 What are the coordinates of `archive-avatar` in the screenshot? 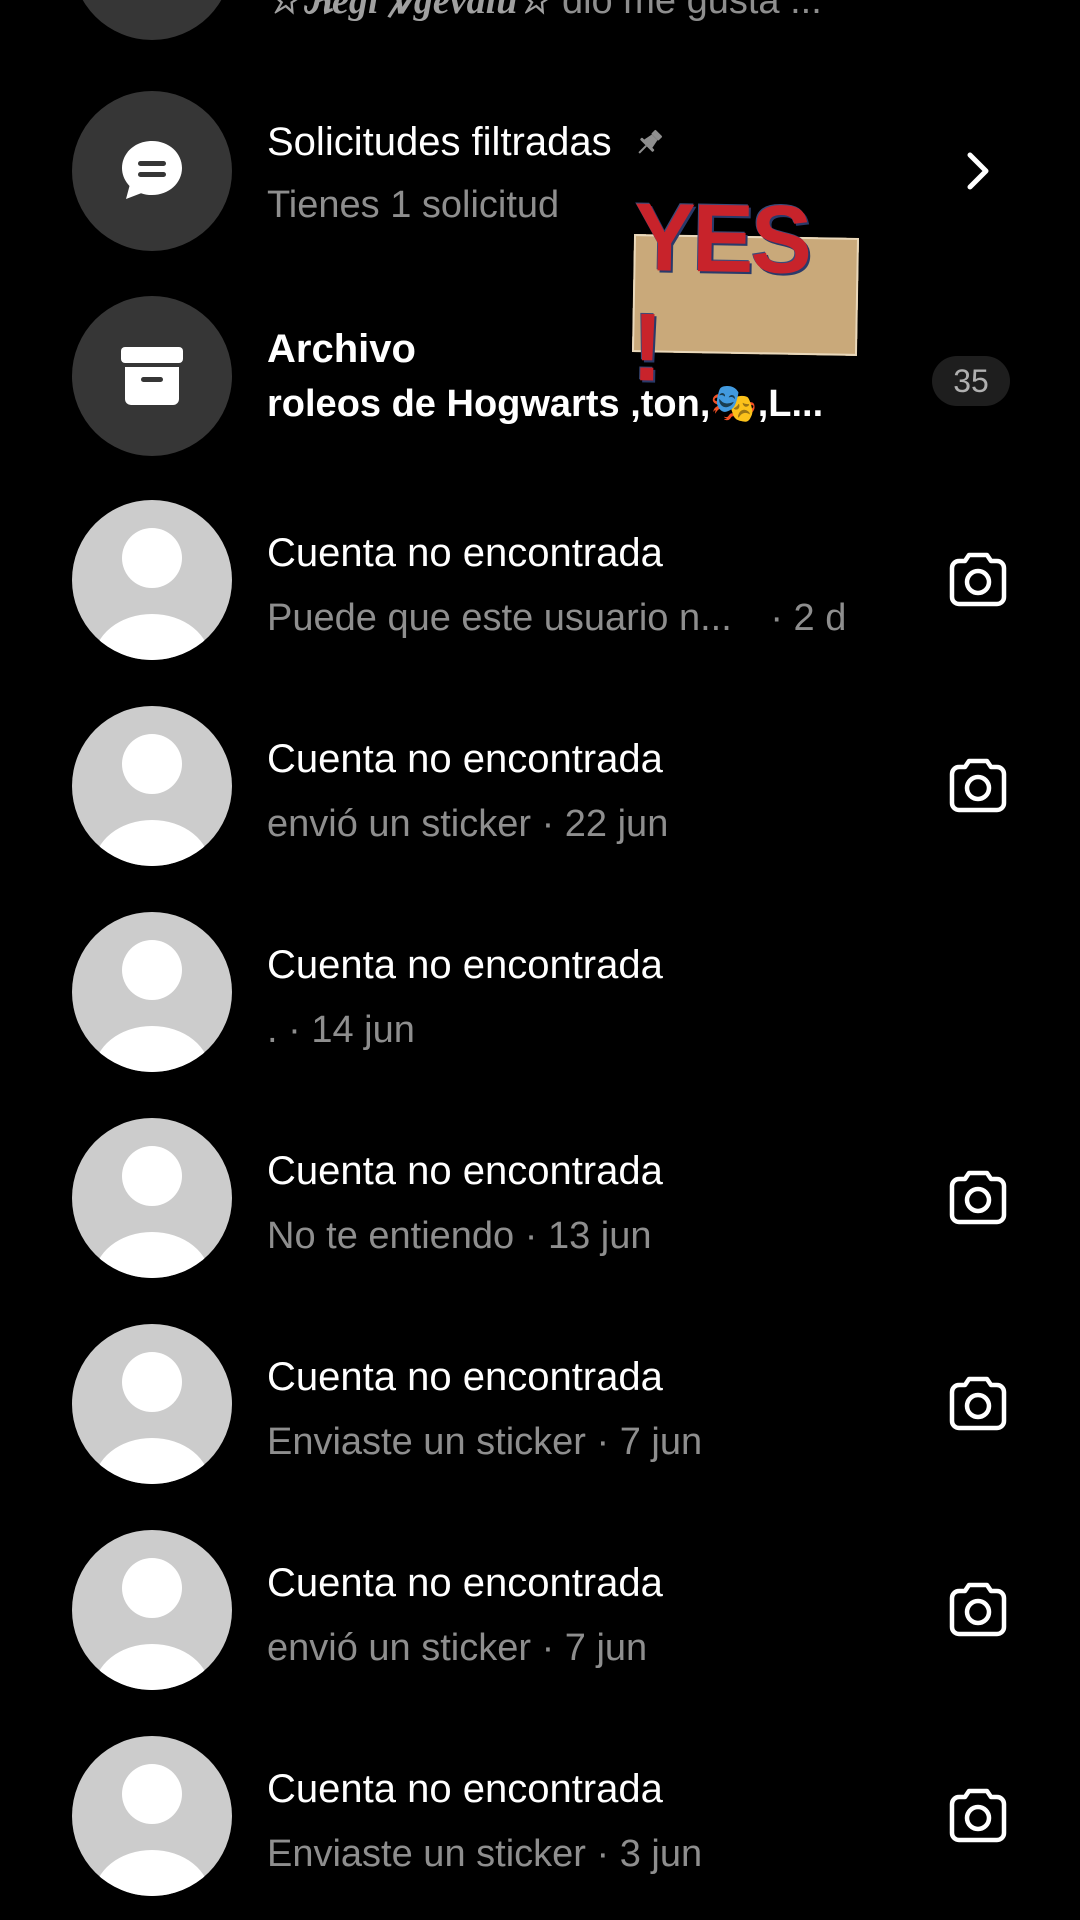 It's located at (152, 376).